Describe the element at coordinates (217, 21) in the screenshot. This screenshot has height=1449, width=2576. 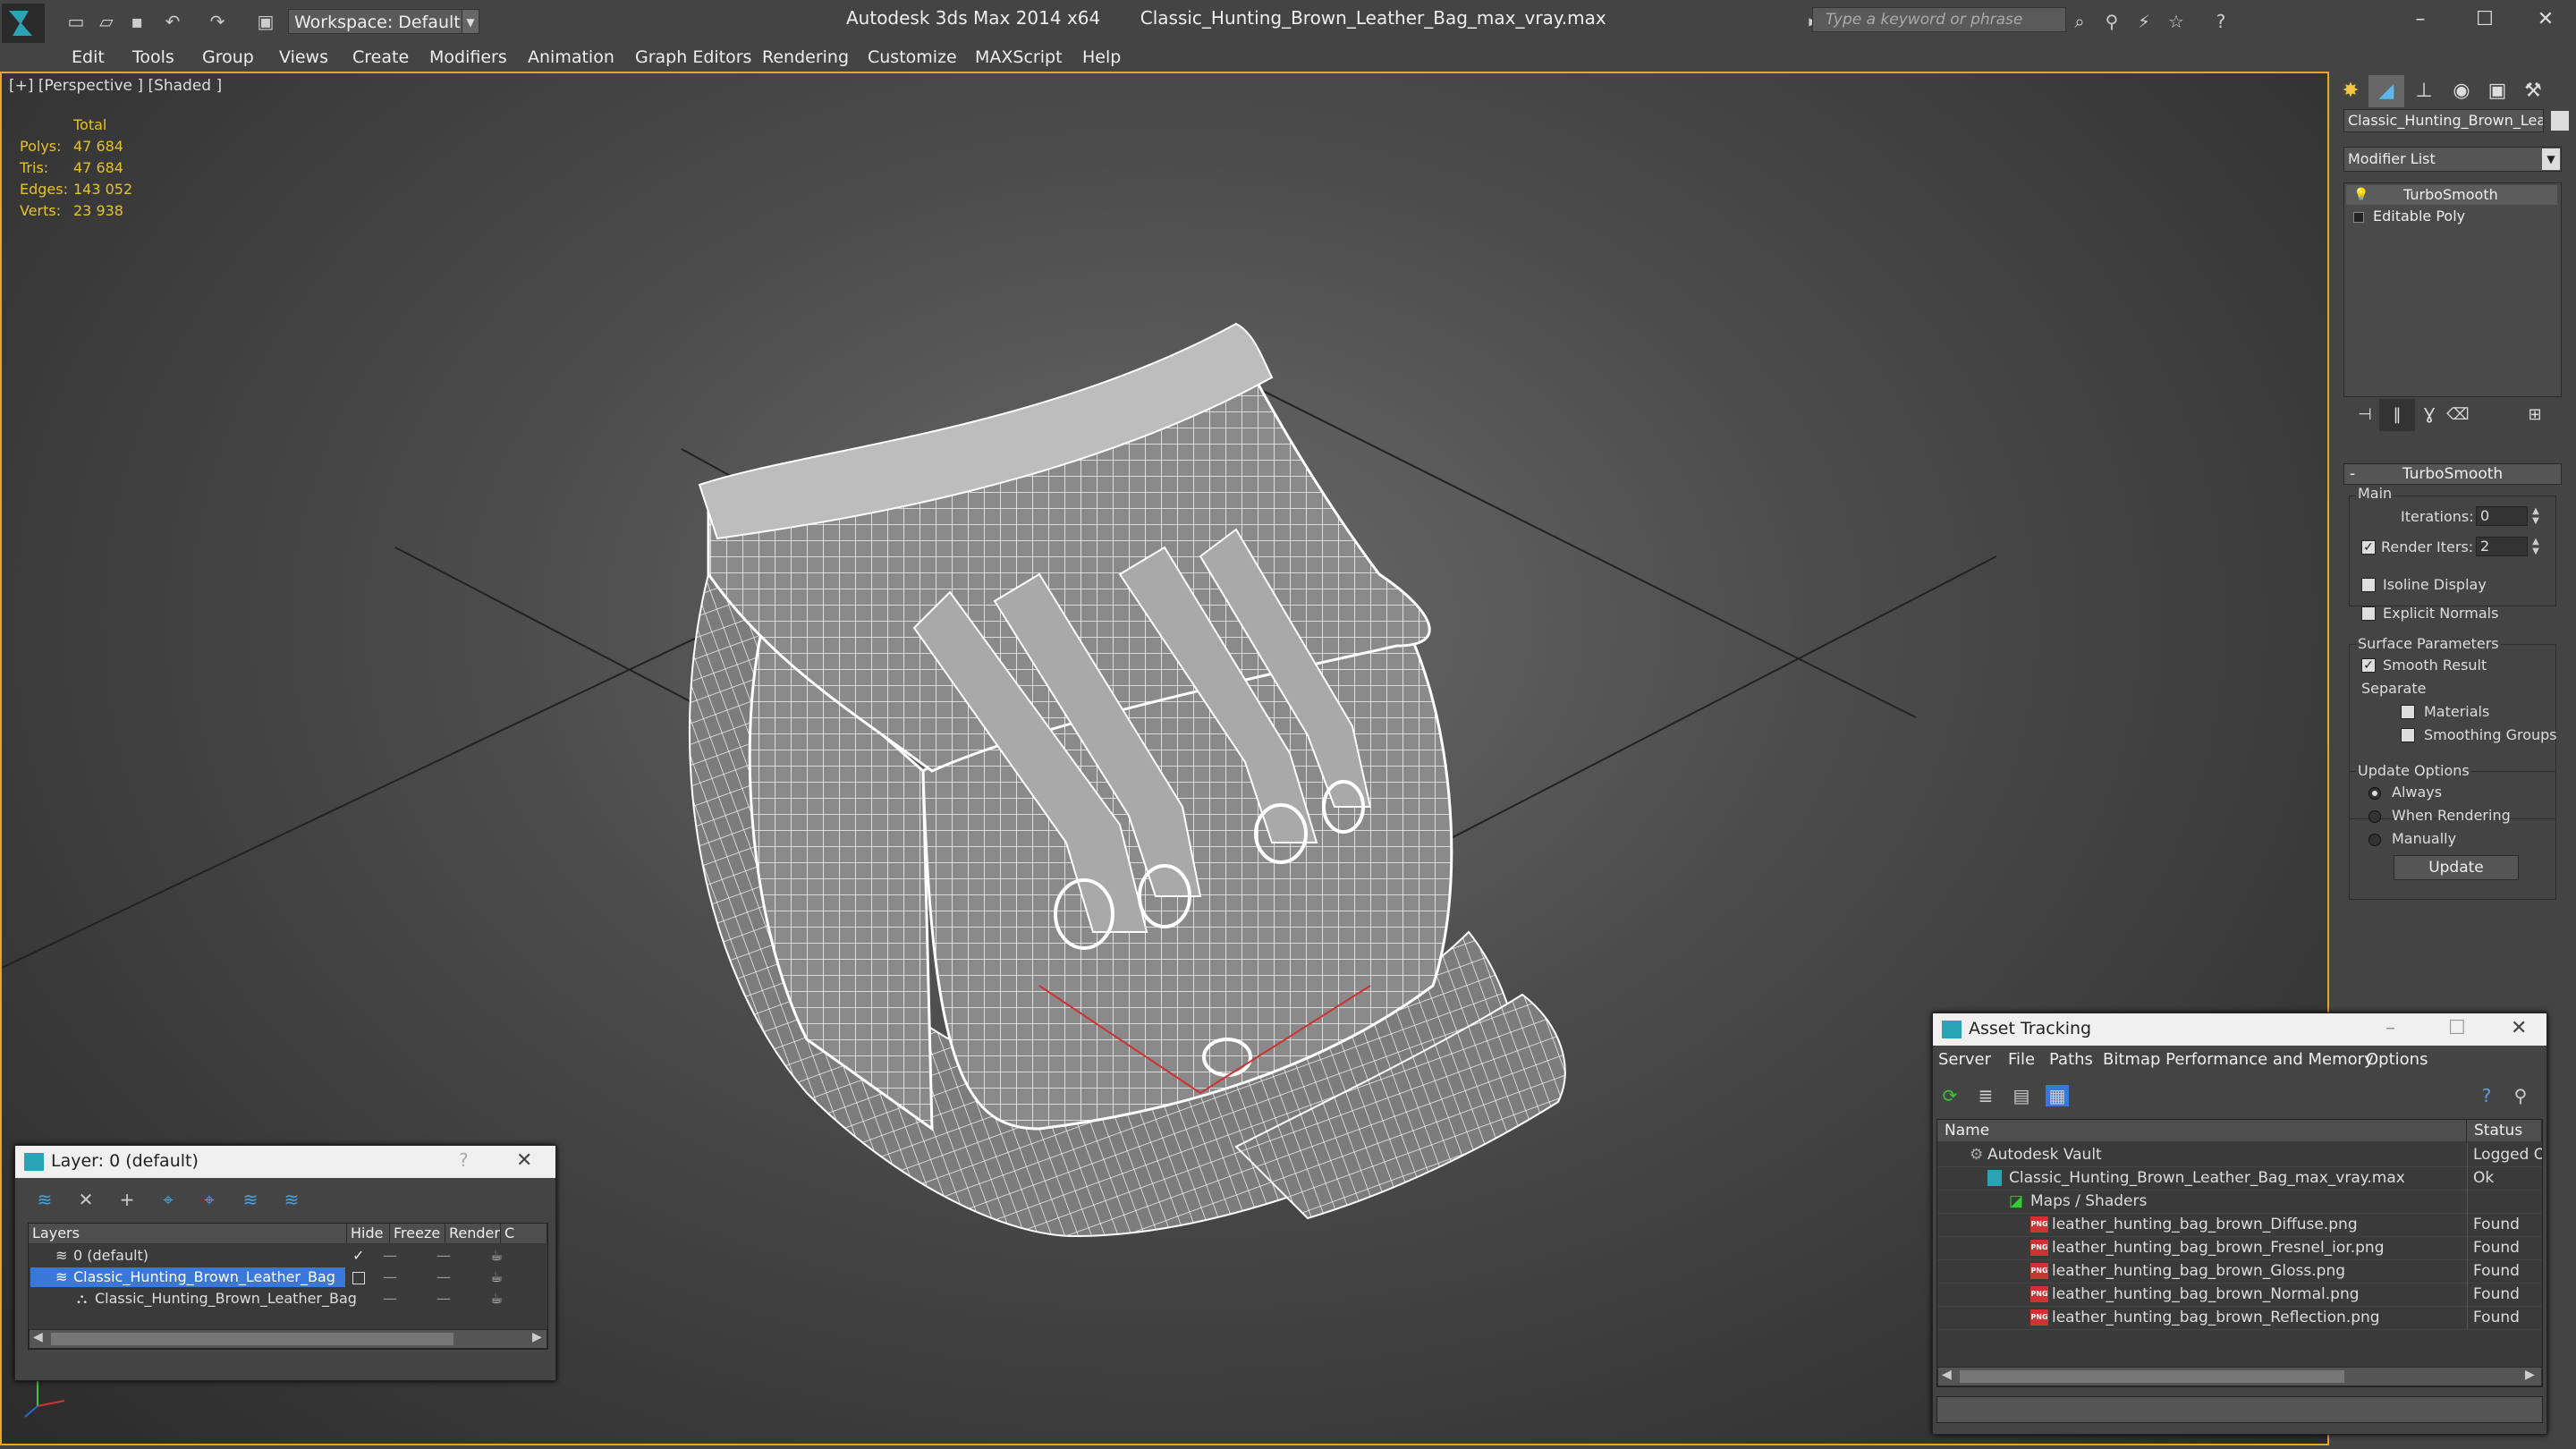
I see `redo-icon: ↷` at that location.